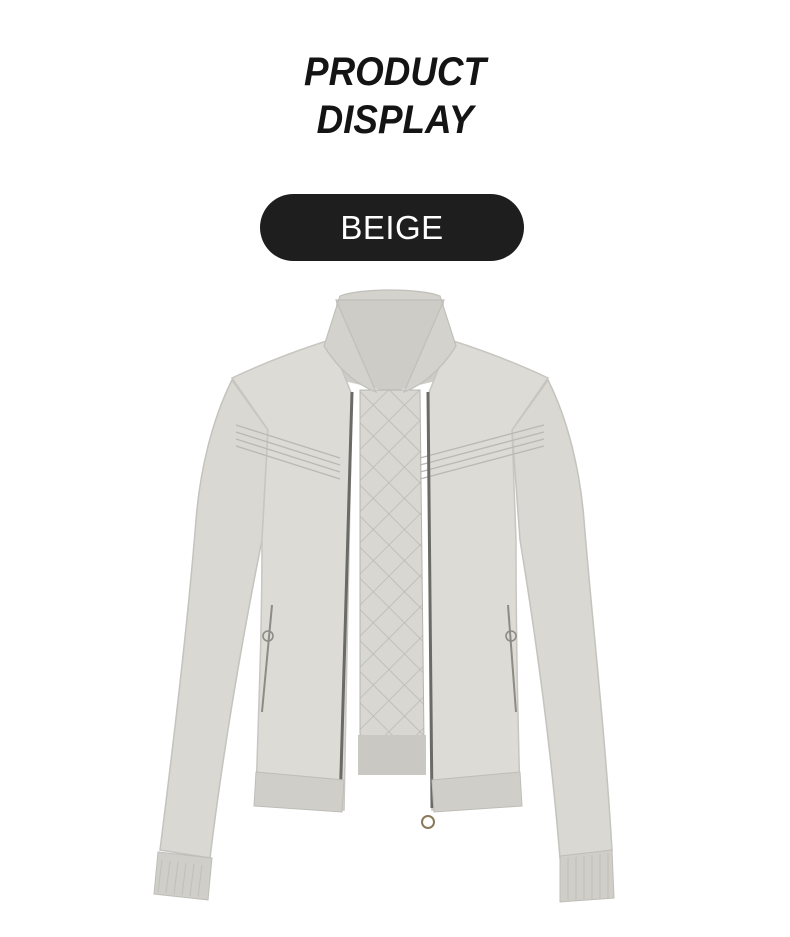 Image resolution: width=790 pixels, height=937 pixels. I want to click on color-badge-label: BEIGE, so click(392, 227).